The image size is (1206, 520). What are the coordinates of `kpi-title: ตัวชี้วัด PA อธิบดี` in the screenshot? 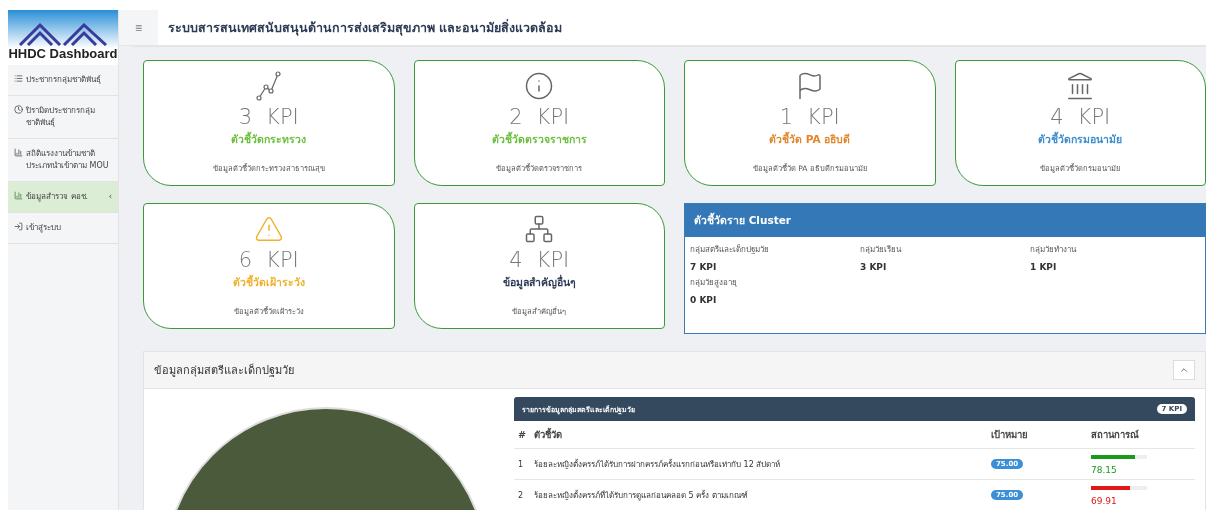 It's located at (810, 139).